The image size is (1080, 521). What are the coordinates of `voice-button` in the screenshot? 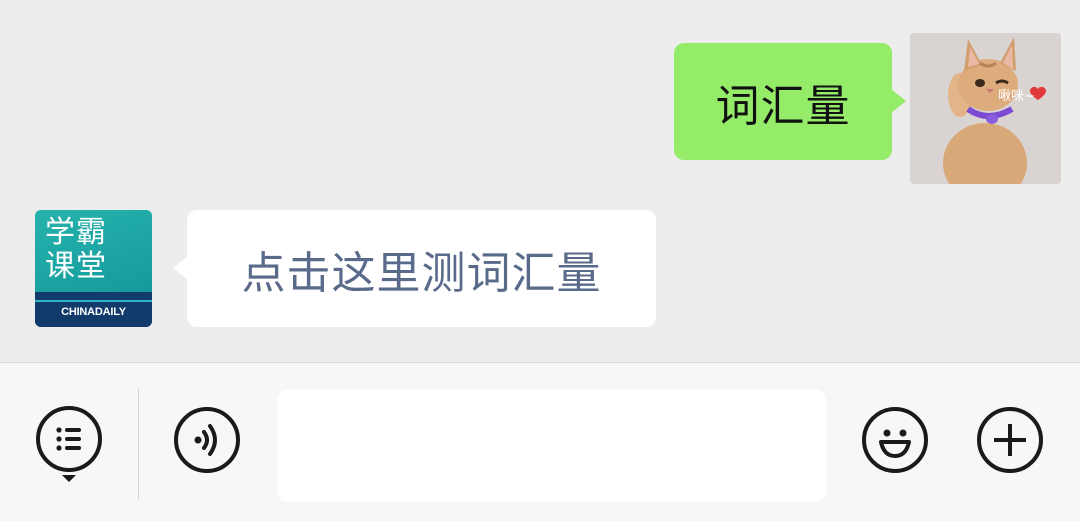 It's located at (207, 440).